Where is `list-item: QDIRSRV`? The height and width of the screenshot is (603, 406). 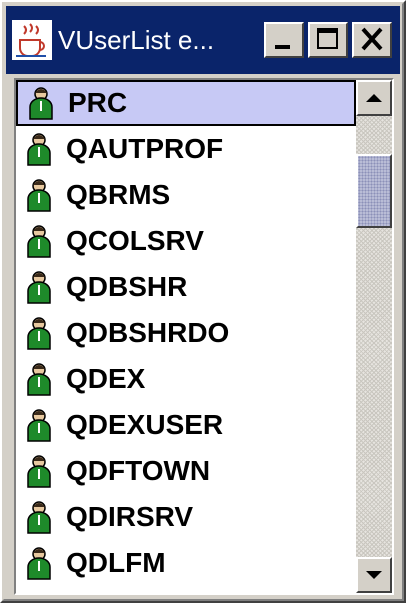
list-item: QDIRSRV is located at coordinates (186, 517).